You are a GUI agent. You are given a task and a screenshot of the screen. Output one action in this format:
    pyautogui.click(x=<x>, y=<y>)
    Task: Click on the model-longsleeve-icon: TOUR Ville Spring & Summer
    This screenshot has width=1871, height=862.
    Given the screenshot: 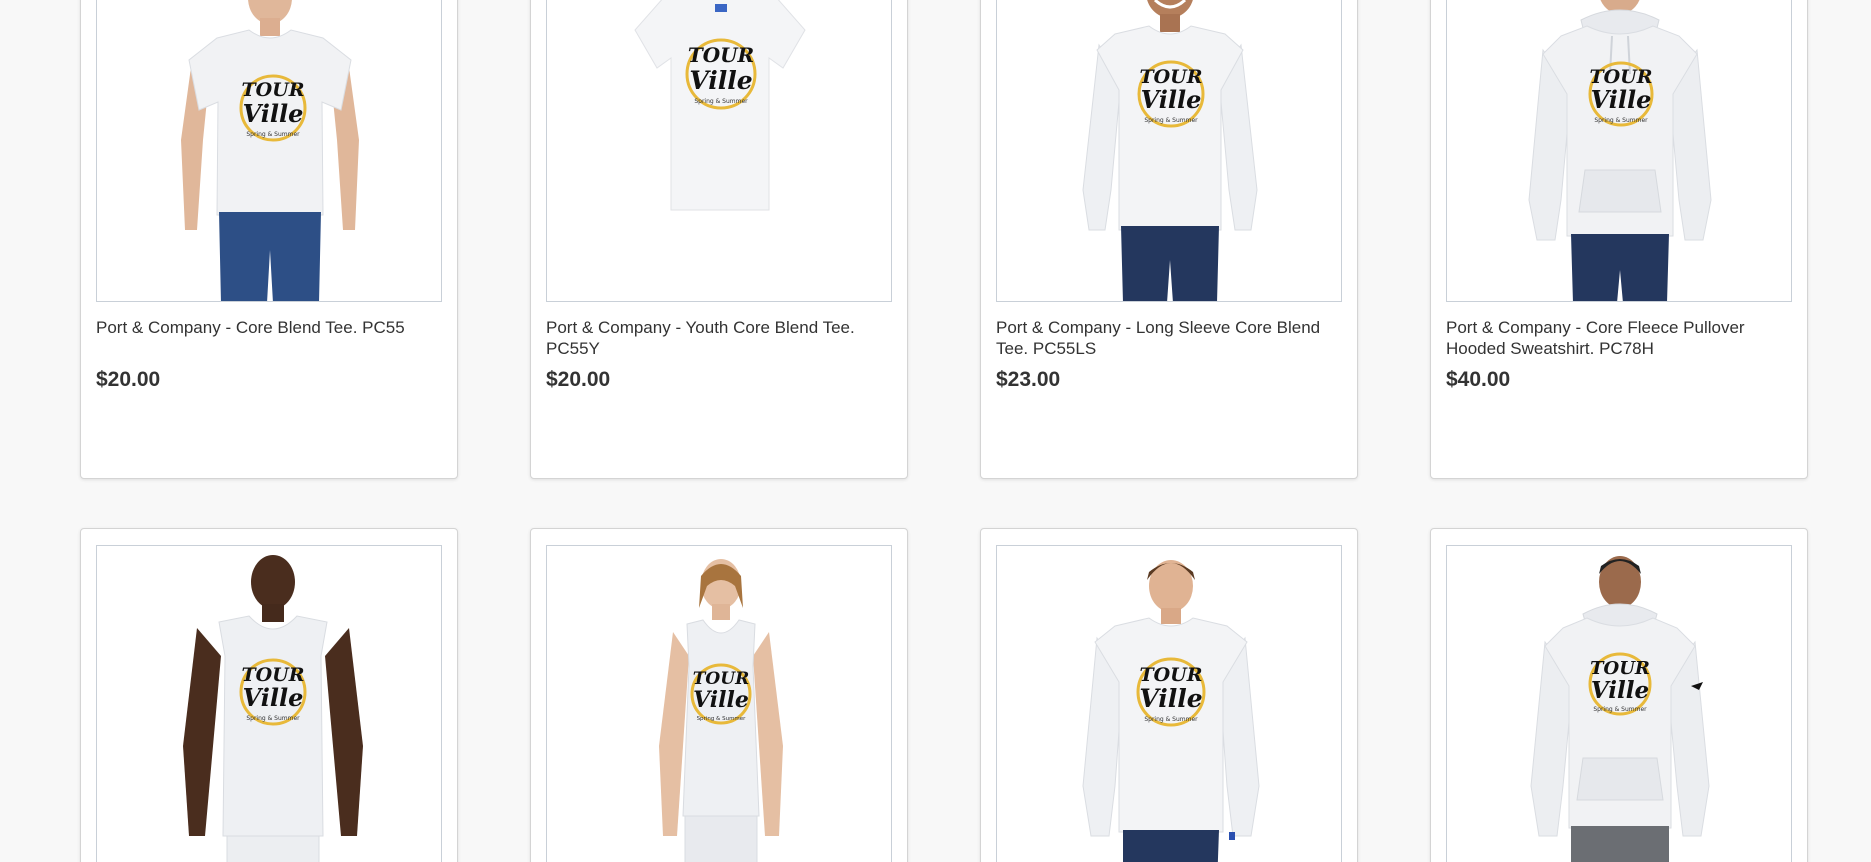 What is the action you would take?
    pyautogui.click(x=1170, y=150)
    